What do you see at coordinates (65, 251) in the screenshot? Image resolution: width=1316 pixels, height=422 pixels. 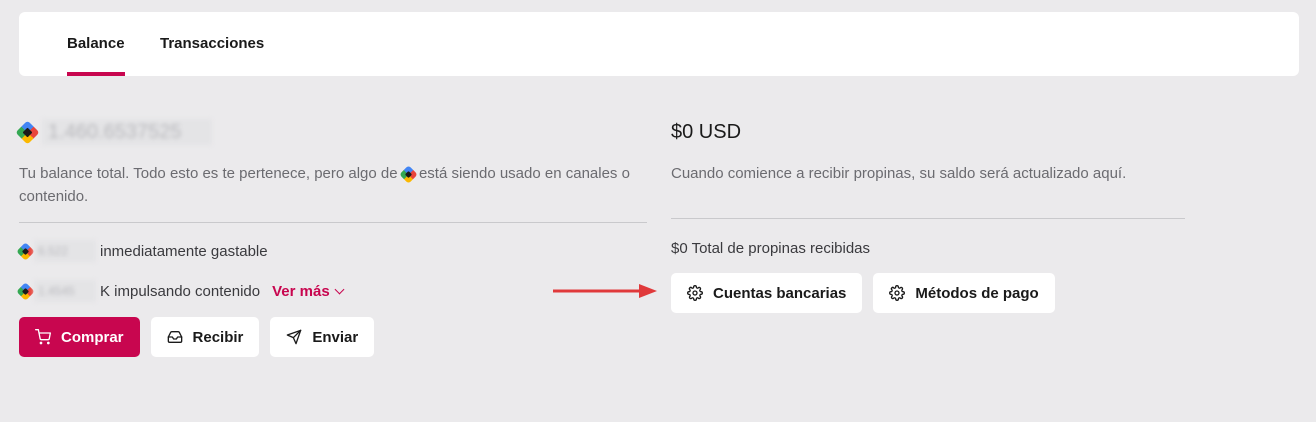 I see `spendable-amount: 6.522` at bounding box center [65, 251].